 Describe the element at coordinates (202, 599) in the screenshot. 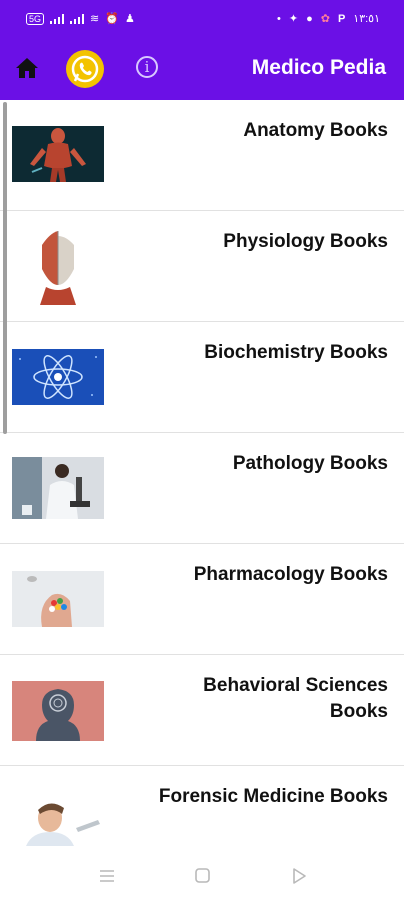

I see `list-item-pharmacology: Pharmacology Books` at that location.